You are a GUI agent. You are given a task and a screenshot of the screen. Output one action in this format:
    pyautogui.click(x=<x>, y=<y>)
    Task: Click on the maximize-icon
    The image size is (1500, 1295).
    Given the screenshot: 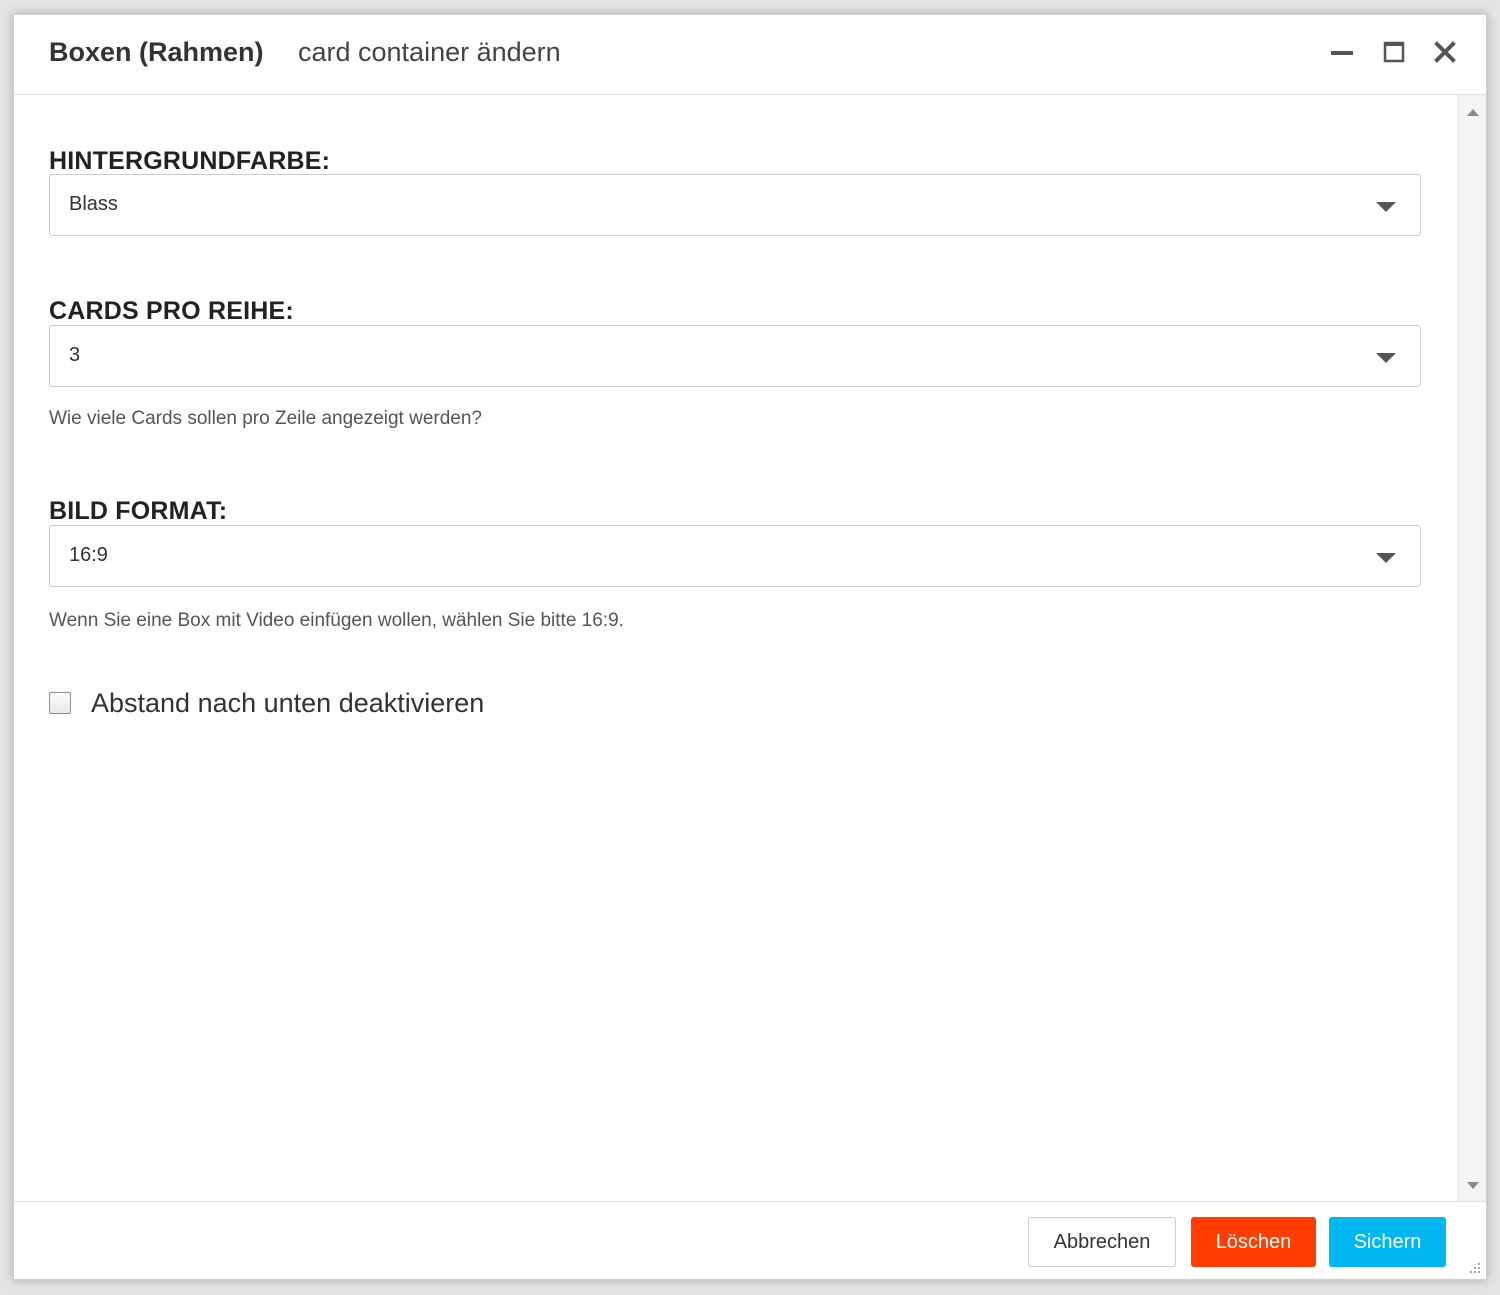 What is the action you would take?
    pyautogui.click(x=1394, y=52)
    